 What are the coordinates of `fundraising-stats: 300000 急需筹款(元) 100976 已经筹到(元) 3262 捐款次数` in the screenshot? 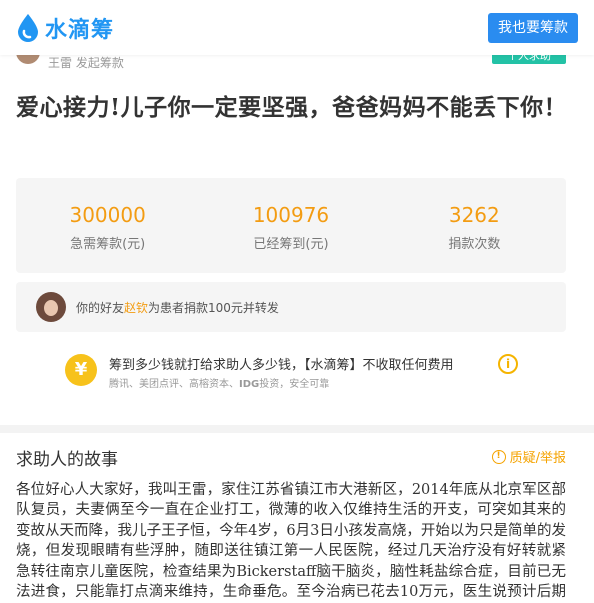 It's located at (291, 225).